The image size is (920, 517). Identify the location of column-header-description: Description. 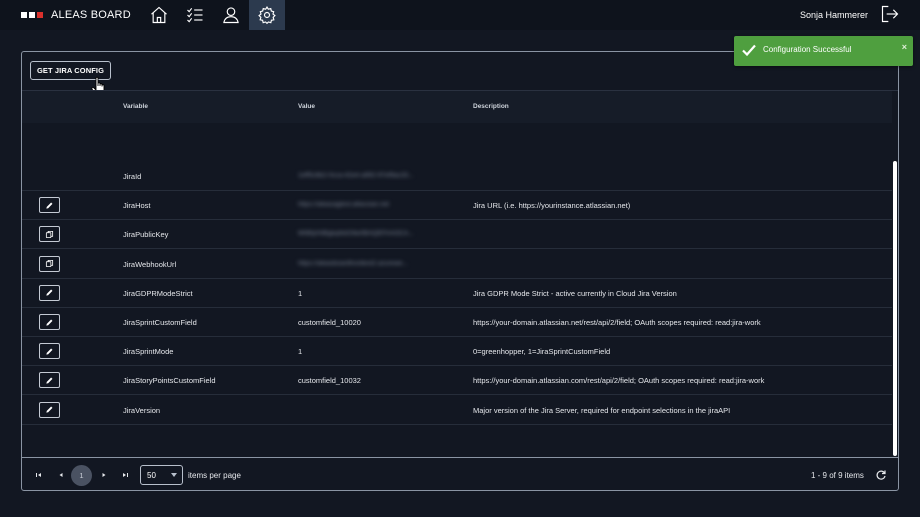
(491, 106).